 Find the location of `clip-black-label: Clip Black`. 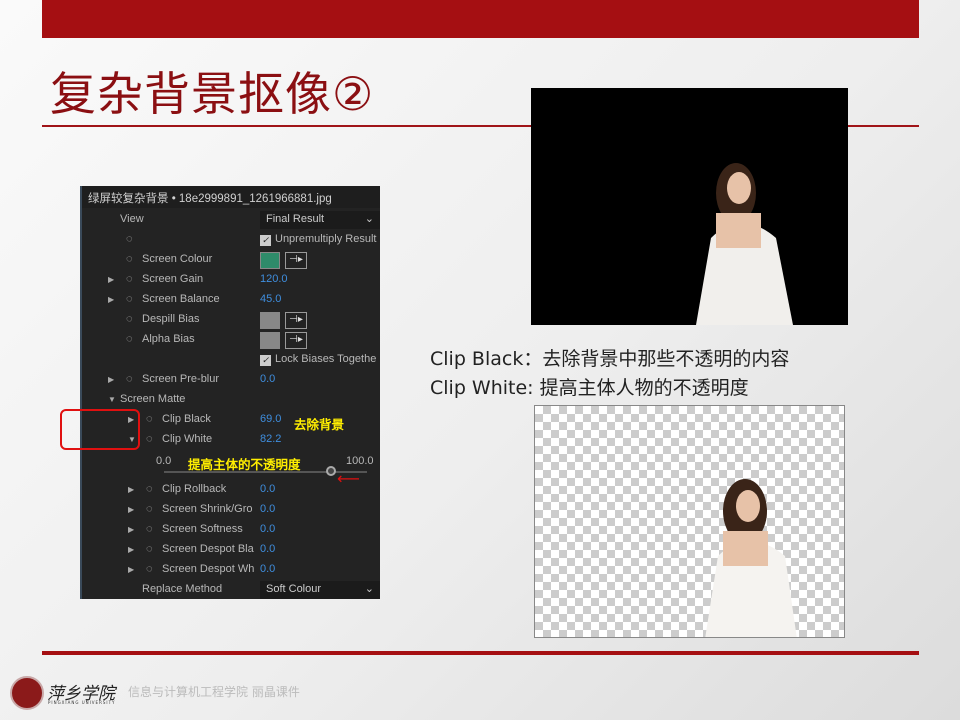

clip-black-label: Clip Black is located at coordinates (186, 419).